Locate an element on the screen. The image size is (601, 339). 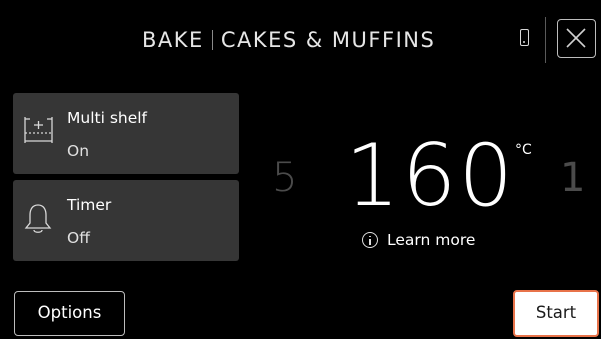
timer-label: Timer is located at coordinates (89, 205).